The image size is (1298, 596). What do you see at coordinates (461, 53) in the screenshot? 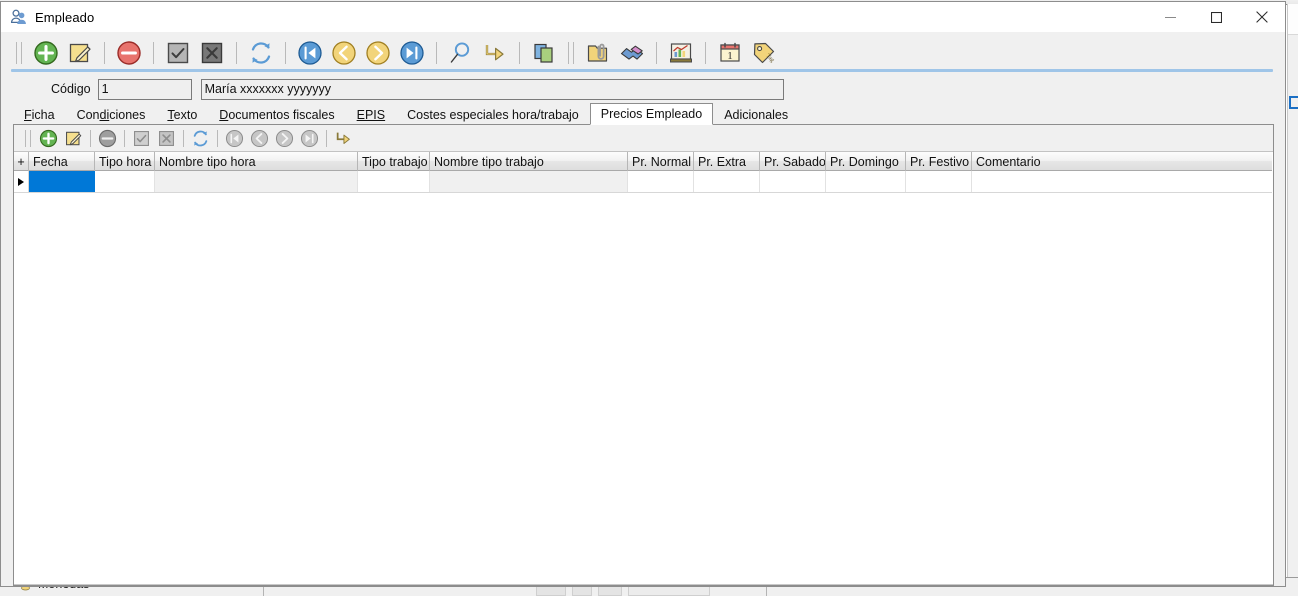
I see `search-button` at bounding box center [461, 53].